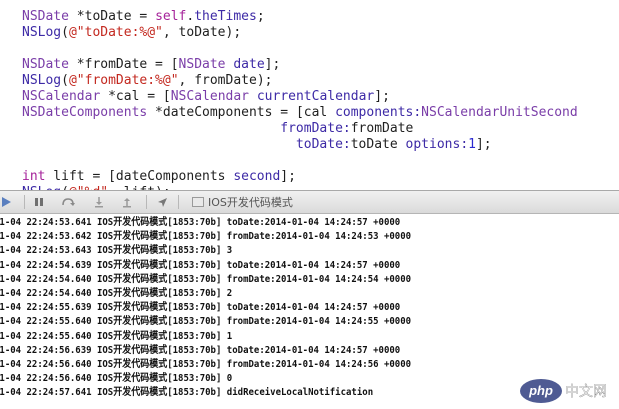 This screenshot has height=409, width=619. I want to click on code-token: theTimes, so click(225, 16).